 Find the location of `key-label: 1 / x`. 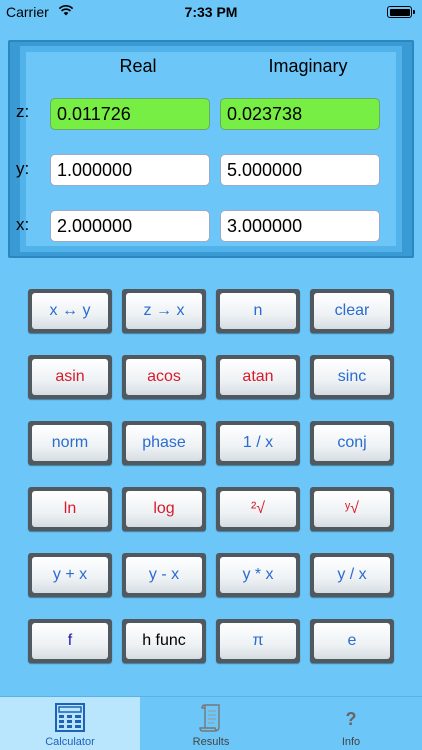

key-label: 1 / x is located at coordinates (258, 443).